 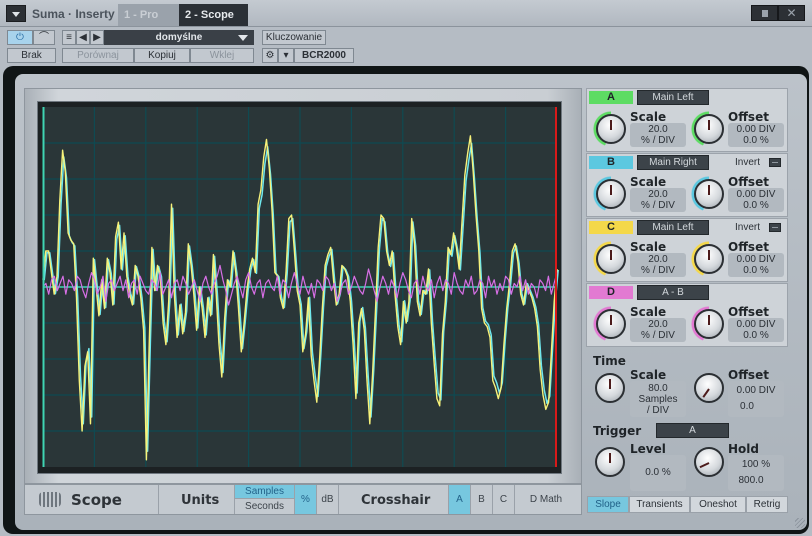 What do you see at coordinates (611, 259) in the screenshot?
I see `channel-c-scale-knob` at bounding box center [611, 259].